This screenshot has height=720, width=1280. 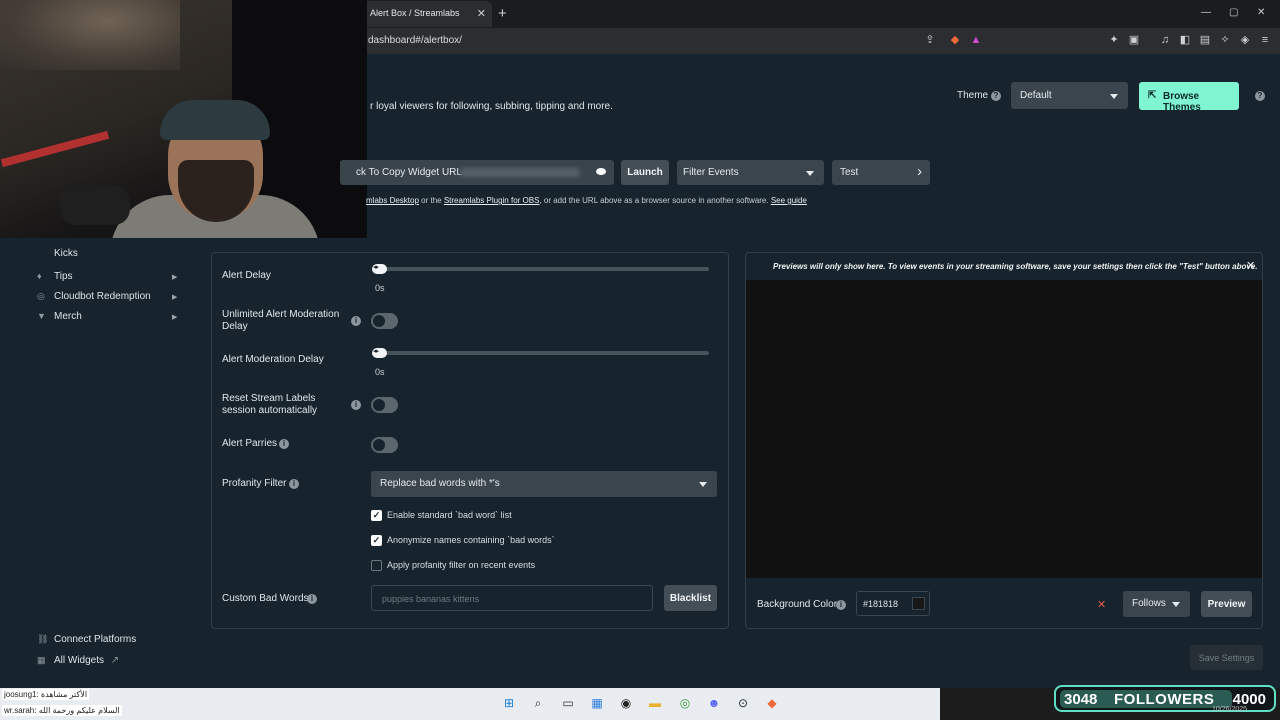 What do you see at coordinates (477, 172) in the screenshot?
I see `widget-url-field: ck To Copy Widget URL` at bounding box center [477, 172].